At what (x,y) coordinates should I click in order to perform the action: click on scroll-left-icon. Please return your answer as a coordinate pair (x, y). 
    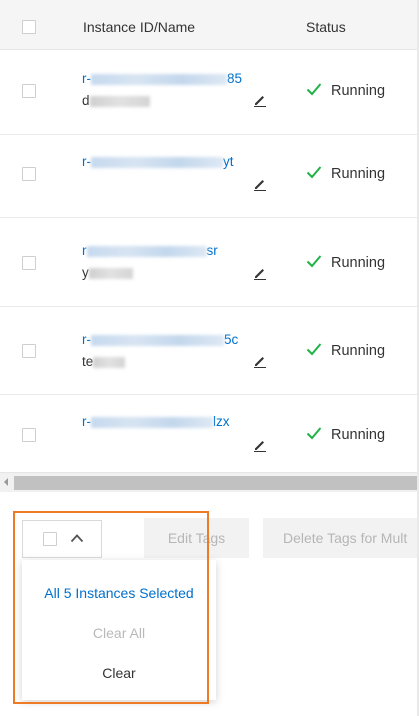
    Looking at the image, I should click on (6, 482).